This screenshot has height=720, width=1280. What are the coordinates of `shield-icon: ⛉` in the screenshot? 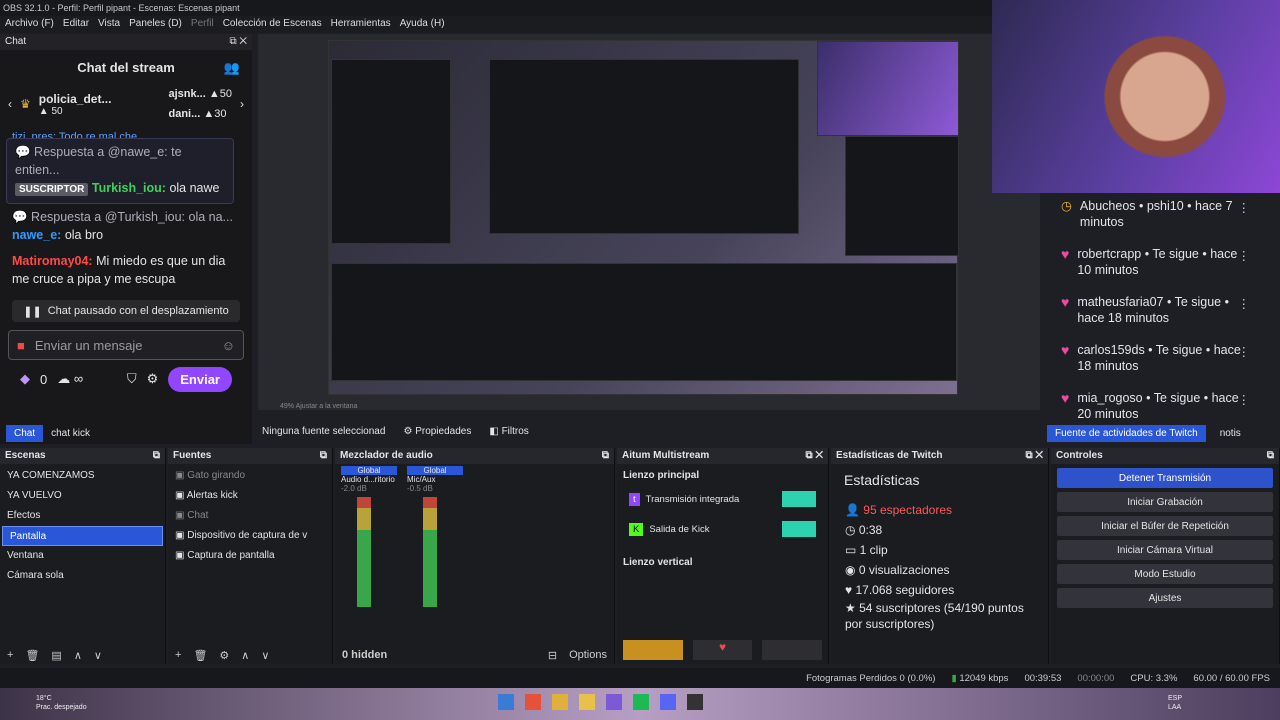 It's located at (132, 379).